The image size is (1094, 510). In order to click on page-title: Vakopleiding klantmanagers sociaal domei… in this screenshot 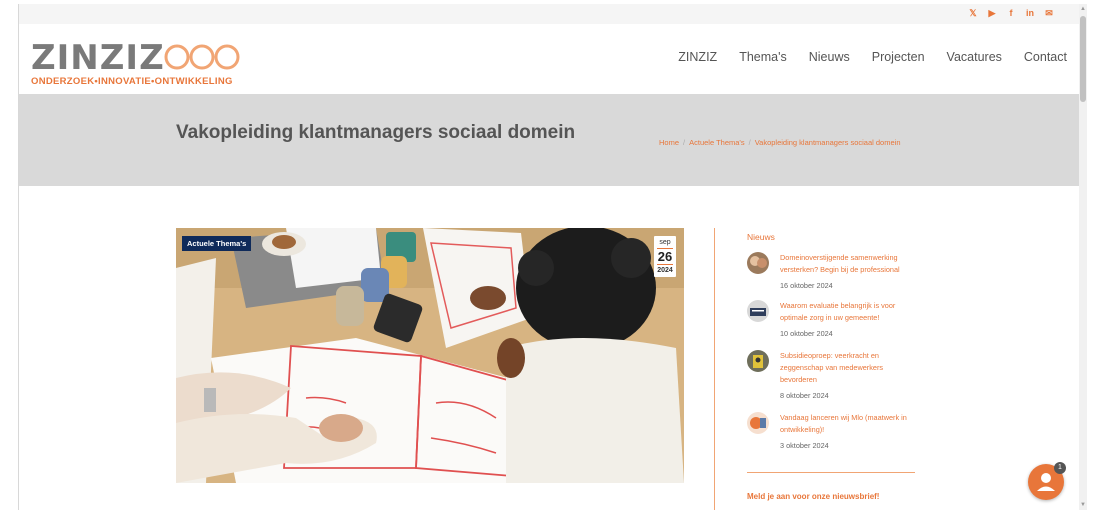, I will do `click(376, 132)`.